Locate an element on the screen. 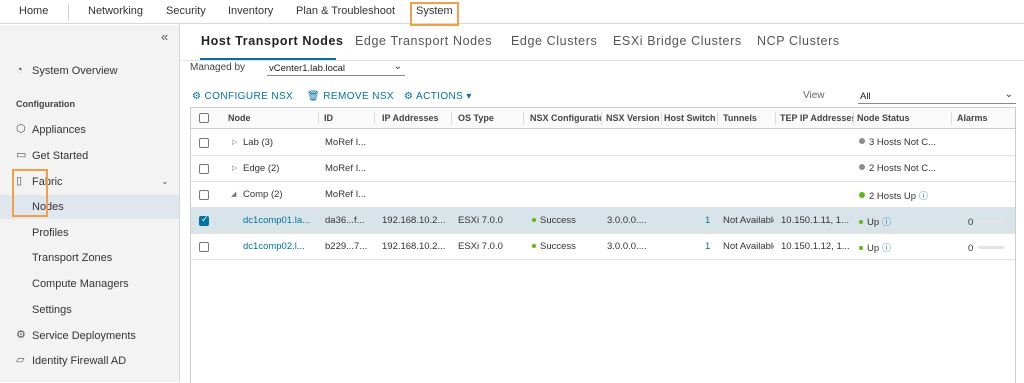 The height and width of the screenshot is (383, 1024). sidebar-item-label: Service Deployments is located at coordinates (84, 336).